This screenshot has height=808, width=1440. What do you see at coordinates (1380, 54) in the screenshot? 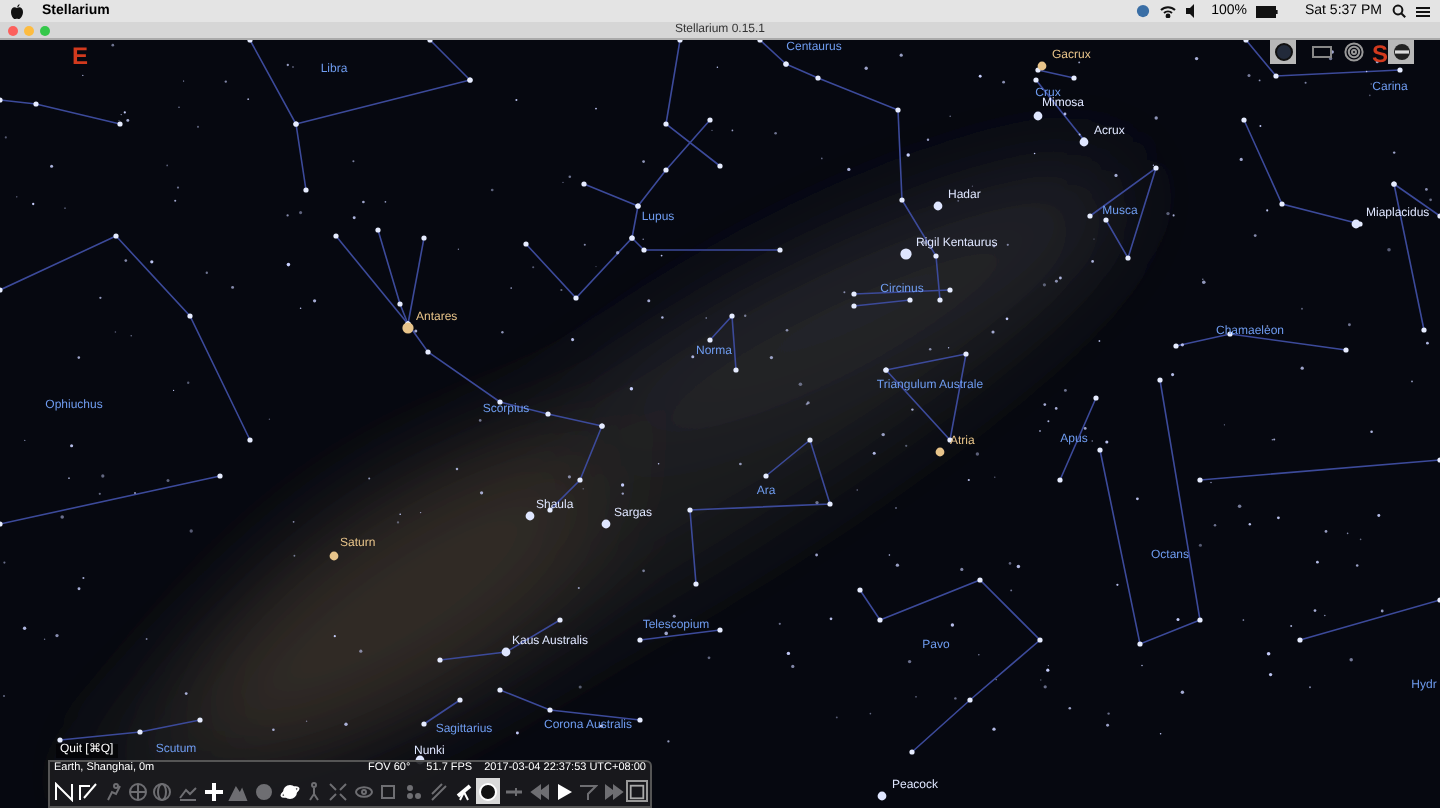
I see `compass-letter: S` at bounding box center [1380, 54].